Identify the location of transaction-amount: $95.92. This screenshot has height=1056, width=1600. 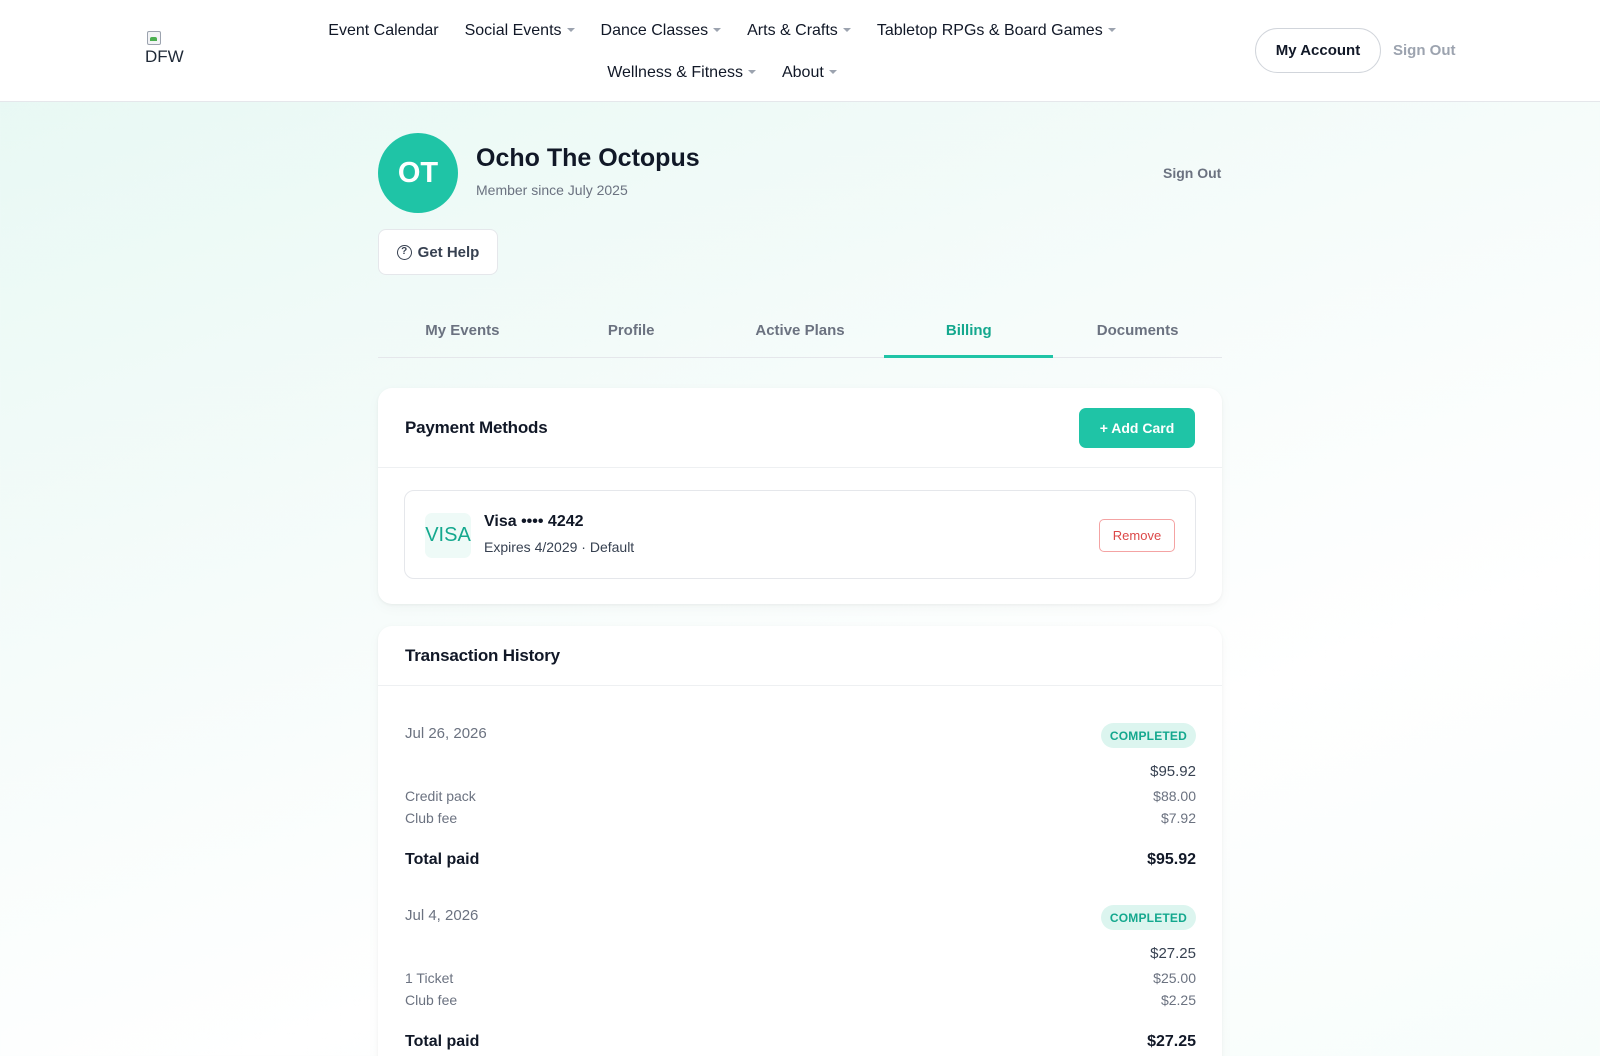
(1173, 771).